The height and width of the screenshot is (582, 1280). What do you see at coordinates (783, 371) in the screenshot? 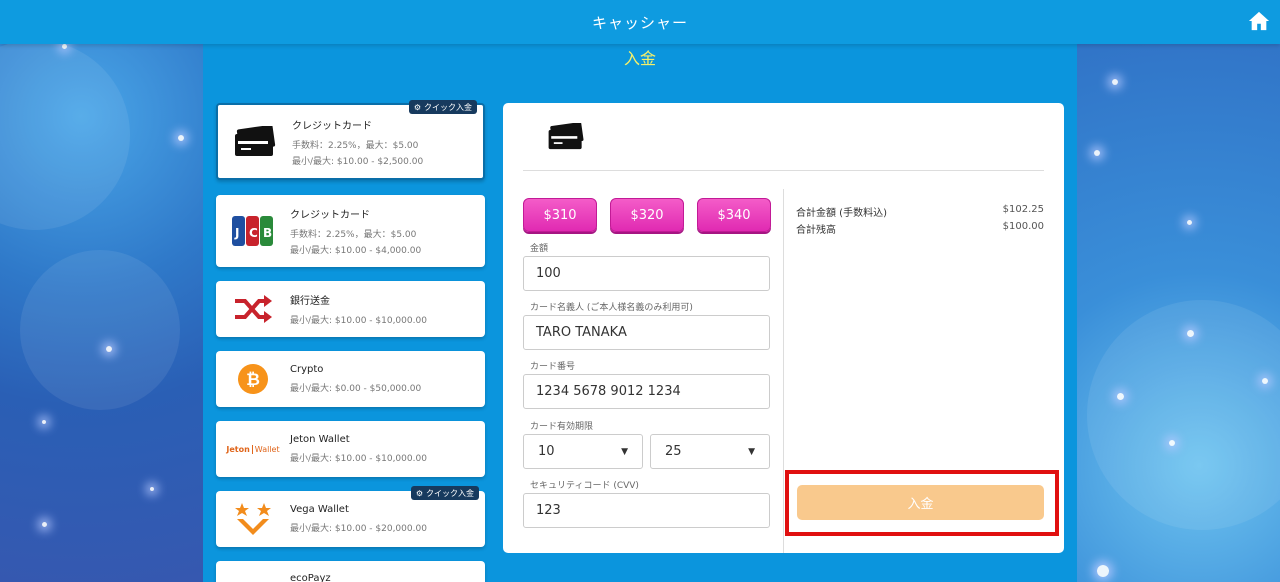
I see `column-divider` at bounding box center [783, 371].